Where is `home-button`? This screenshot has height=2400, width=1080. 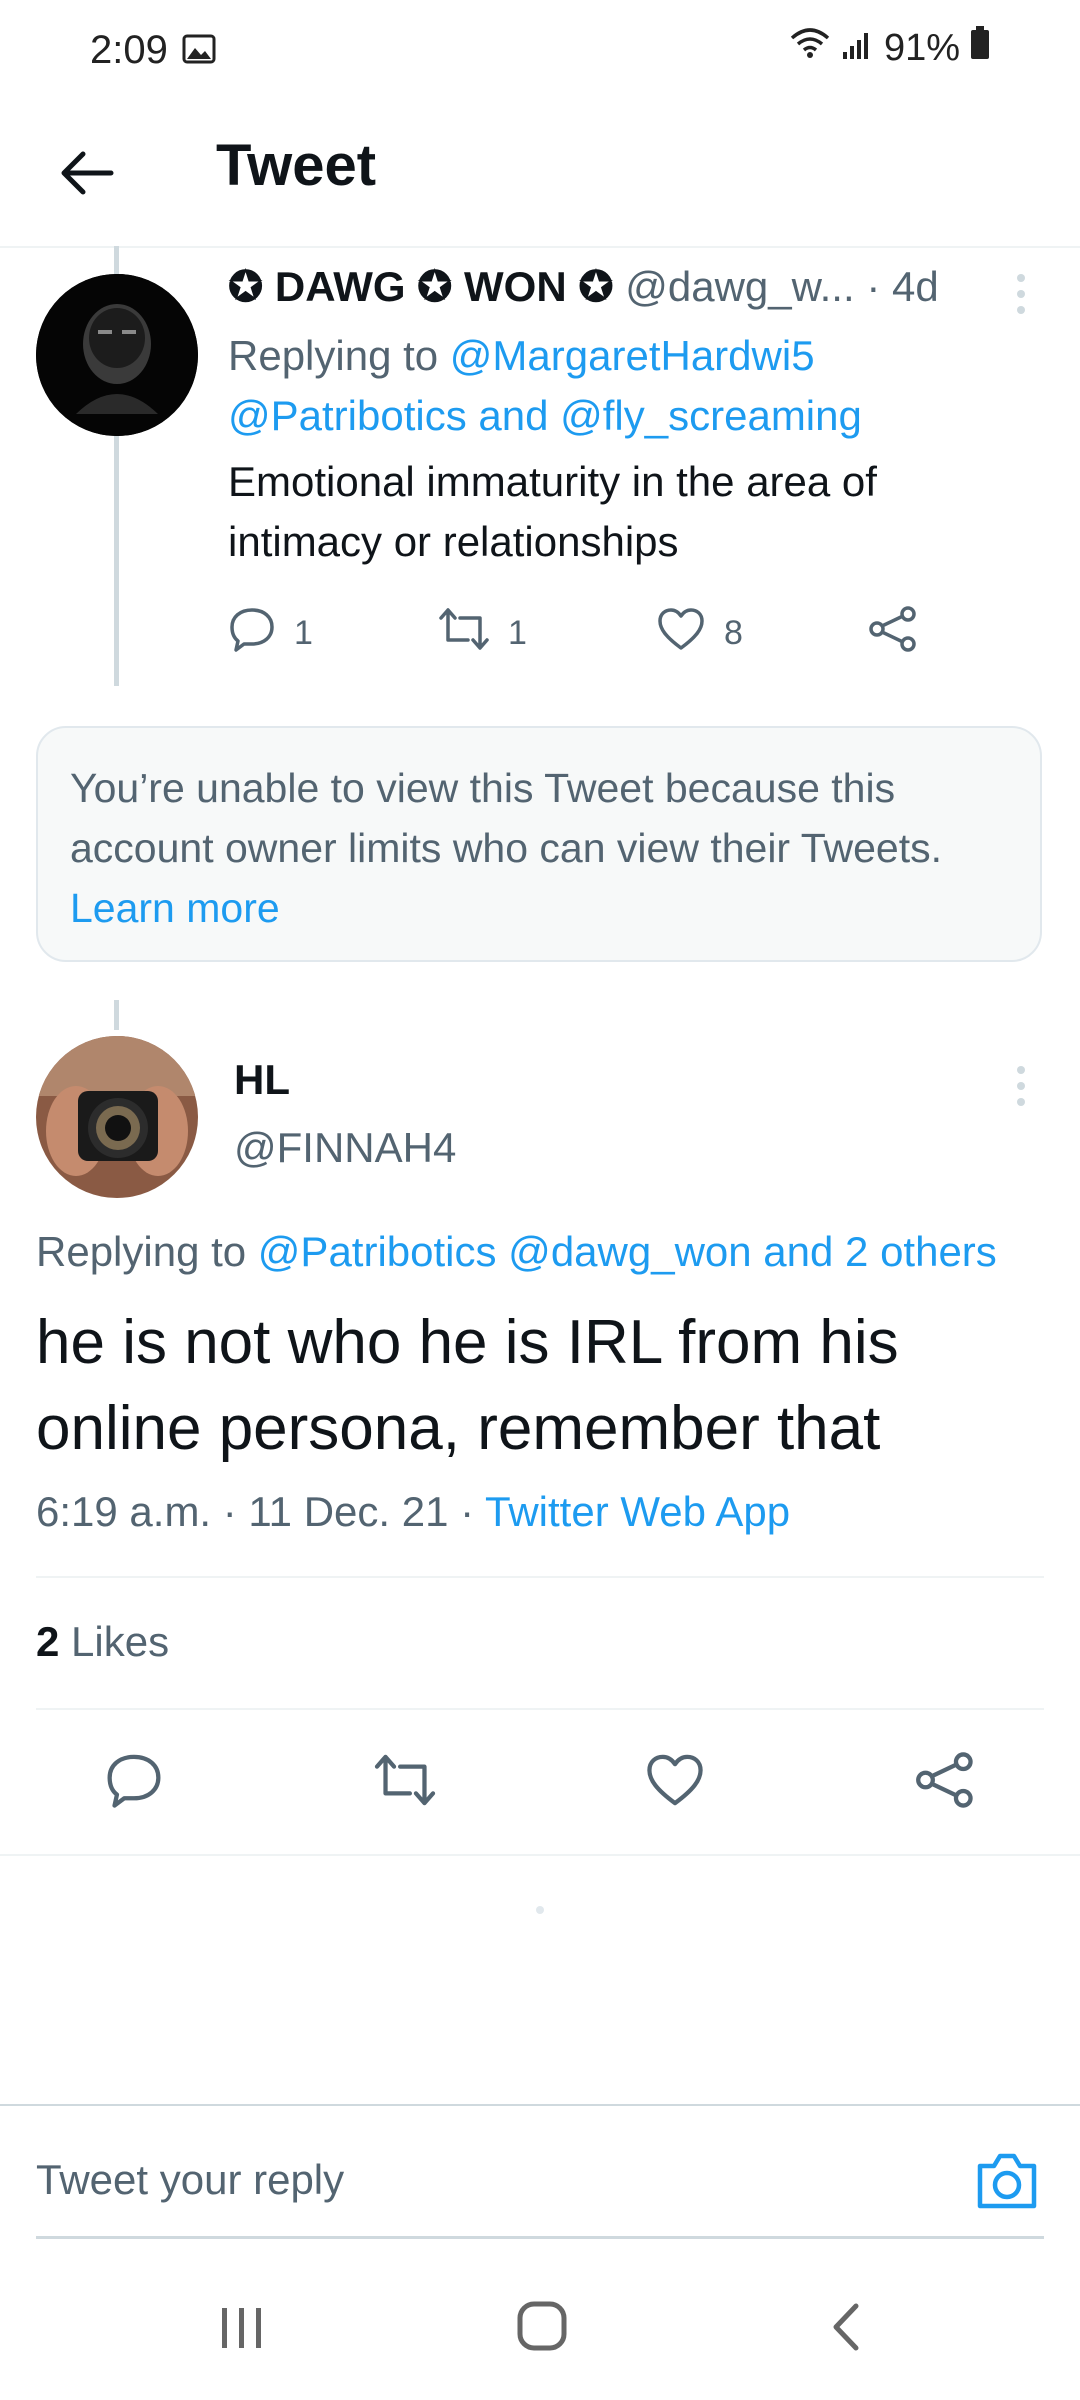
home-button is located at coordinates (542, 2328).